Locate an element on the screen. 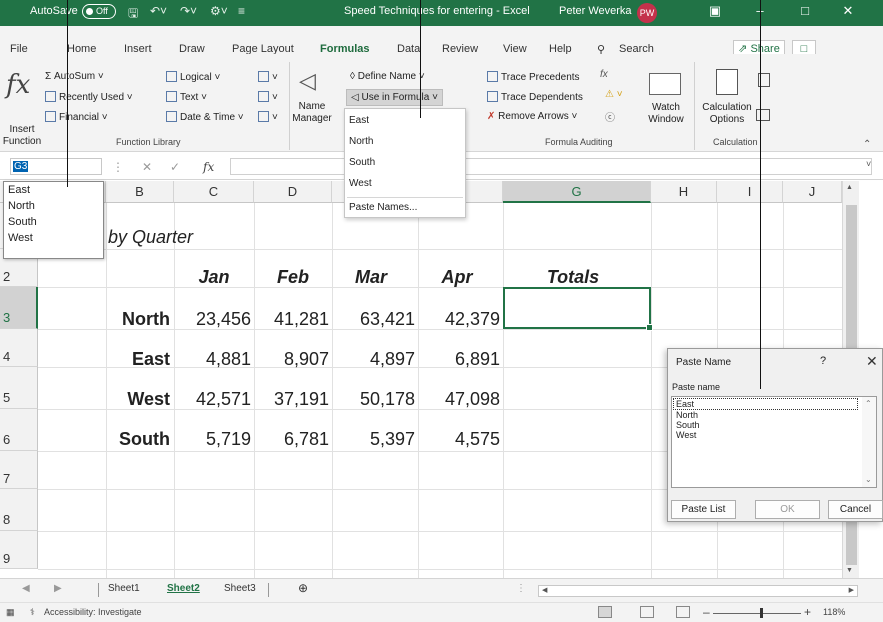 This screenshot has height=622, width=883. trace-dependents-button: Trace Dependents is located at coordinates (535, 97).